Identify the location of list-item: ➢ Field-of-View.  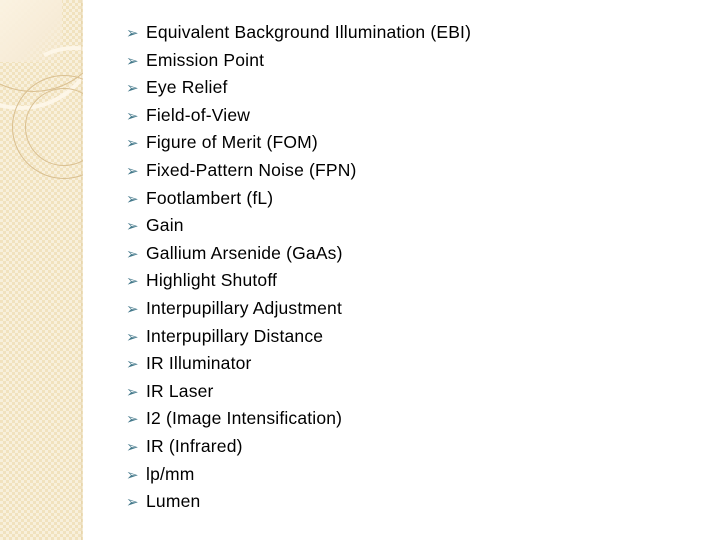
(406, 116).